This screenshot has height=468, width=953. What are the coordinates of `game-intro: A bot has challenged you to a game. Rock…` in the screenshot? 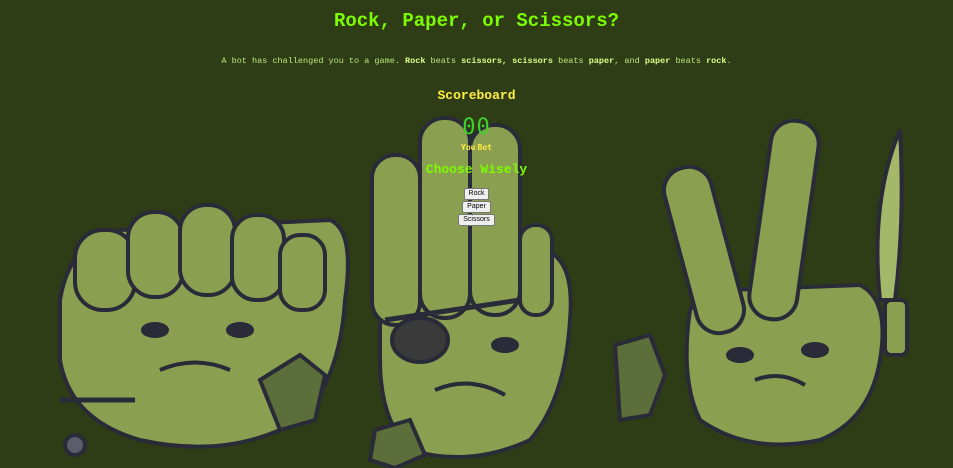 It's located at (476, 61).